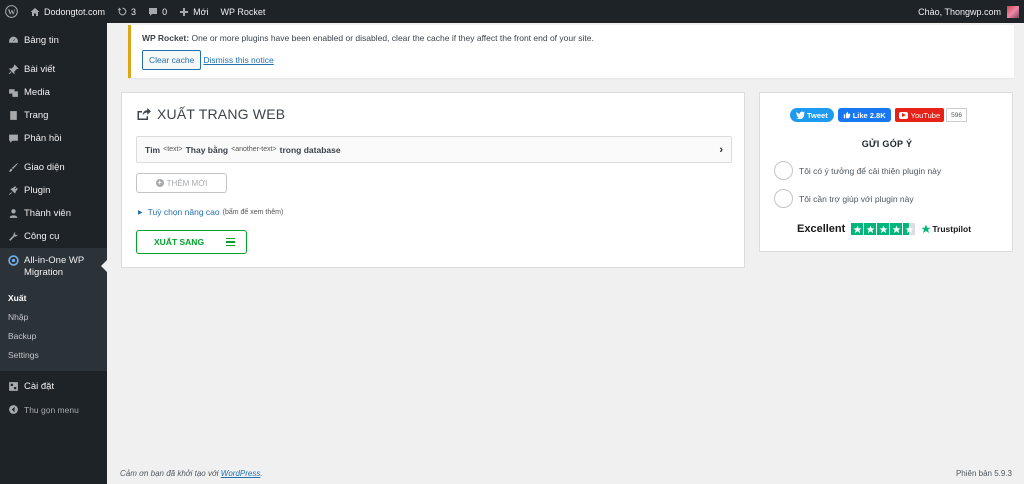 The image size is (1024, 484). What do you see at coordinates (166, 38) in the screenshot?
I see `notice-brand: WP Rocket:` at bounding box center [166, 38].